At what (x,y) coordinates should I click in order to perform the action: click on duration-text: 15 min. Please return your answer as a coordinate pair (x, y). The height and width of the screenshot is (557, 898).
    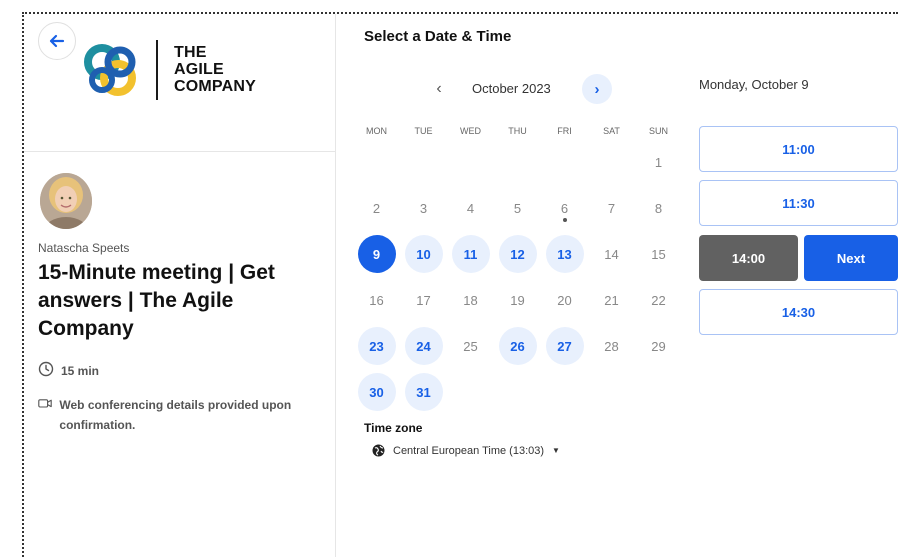
    Looking at the image, I should click on (80, 371).